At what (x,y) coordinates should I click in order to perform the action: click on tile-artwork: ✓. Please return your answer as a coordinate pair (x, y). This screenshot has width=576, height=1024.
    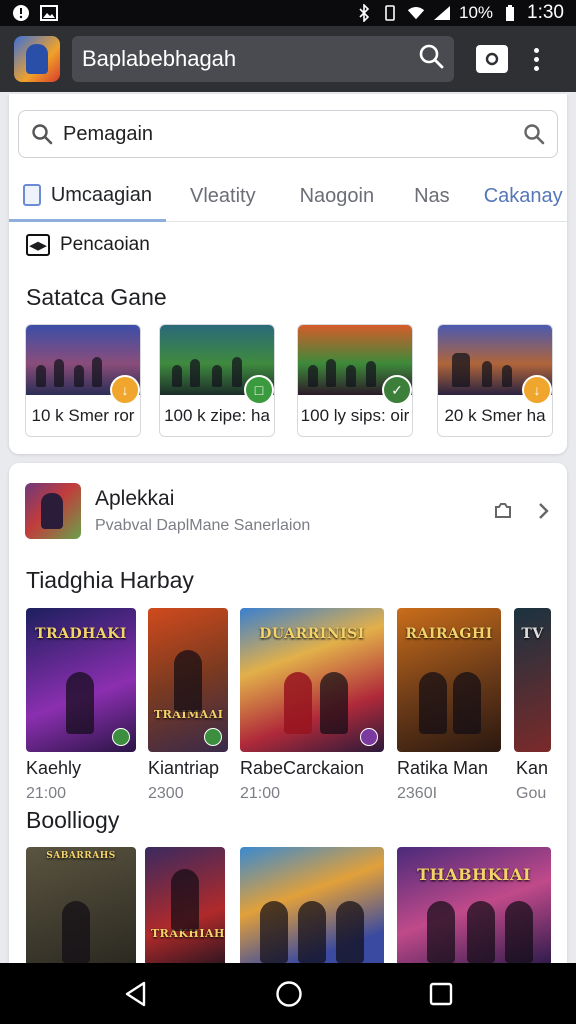
    Looking at the image, I should click on (355, 365).